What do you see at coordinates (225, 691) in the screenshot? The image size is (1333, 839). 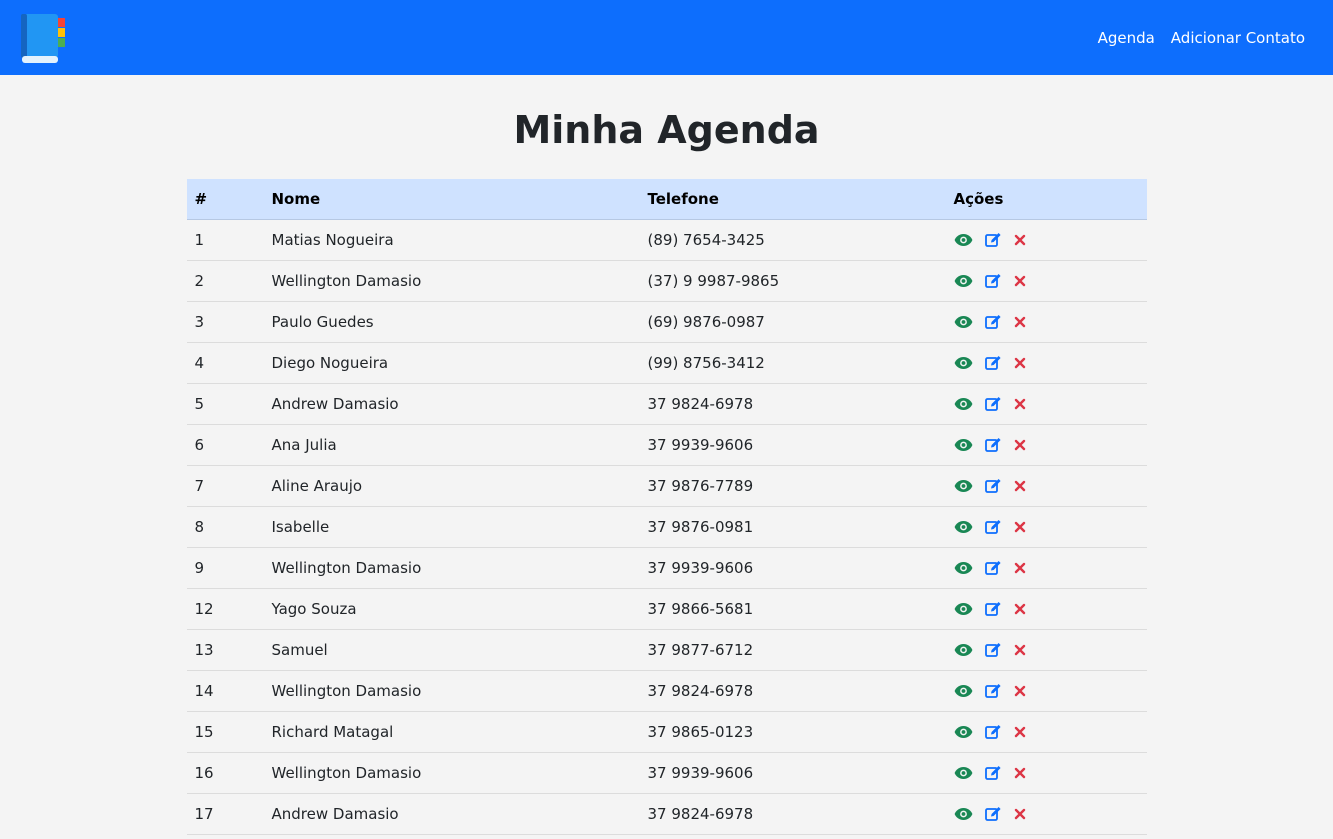 I see `row-number: 14` at bounding box center [225, 691].